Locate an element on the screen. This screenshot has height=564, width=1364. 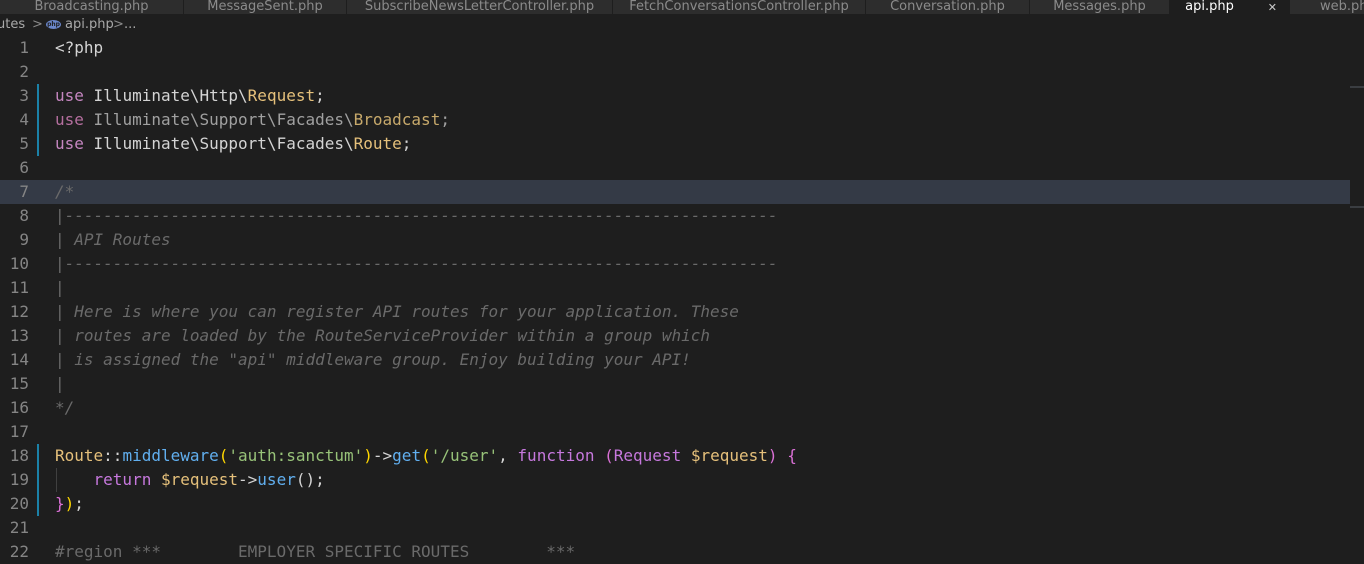
code-text: | is located at coordinates (60, 288).